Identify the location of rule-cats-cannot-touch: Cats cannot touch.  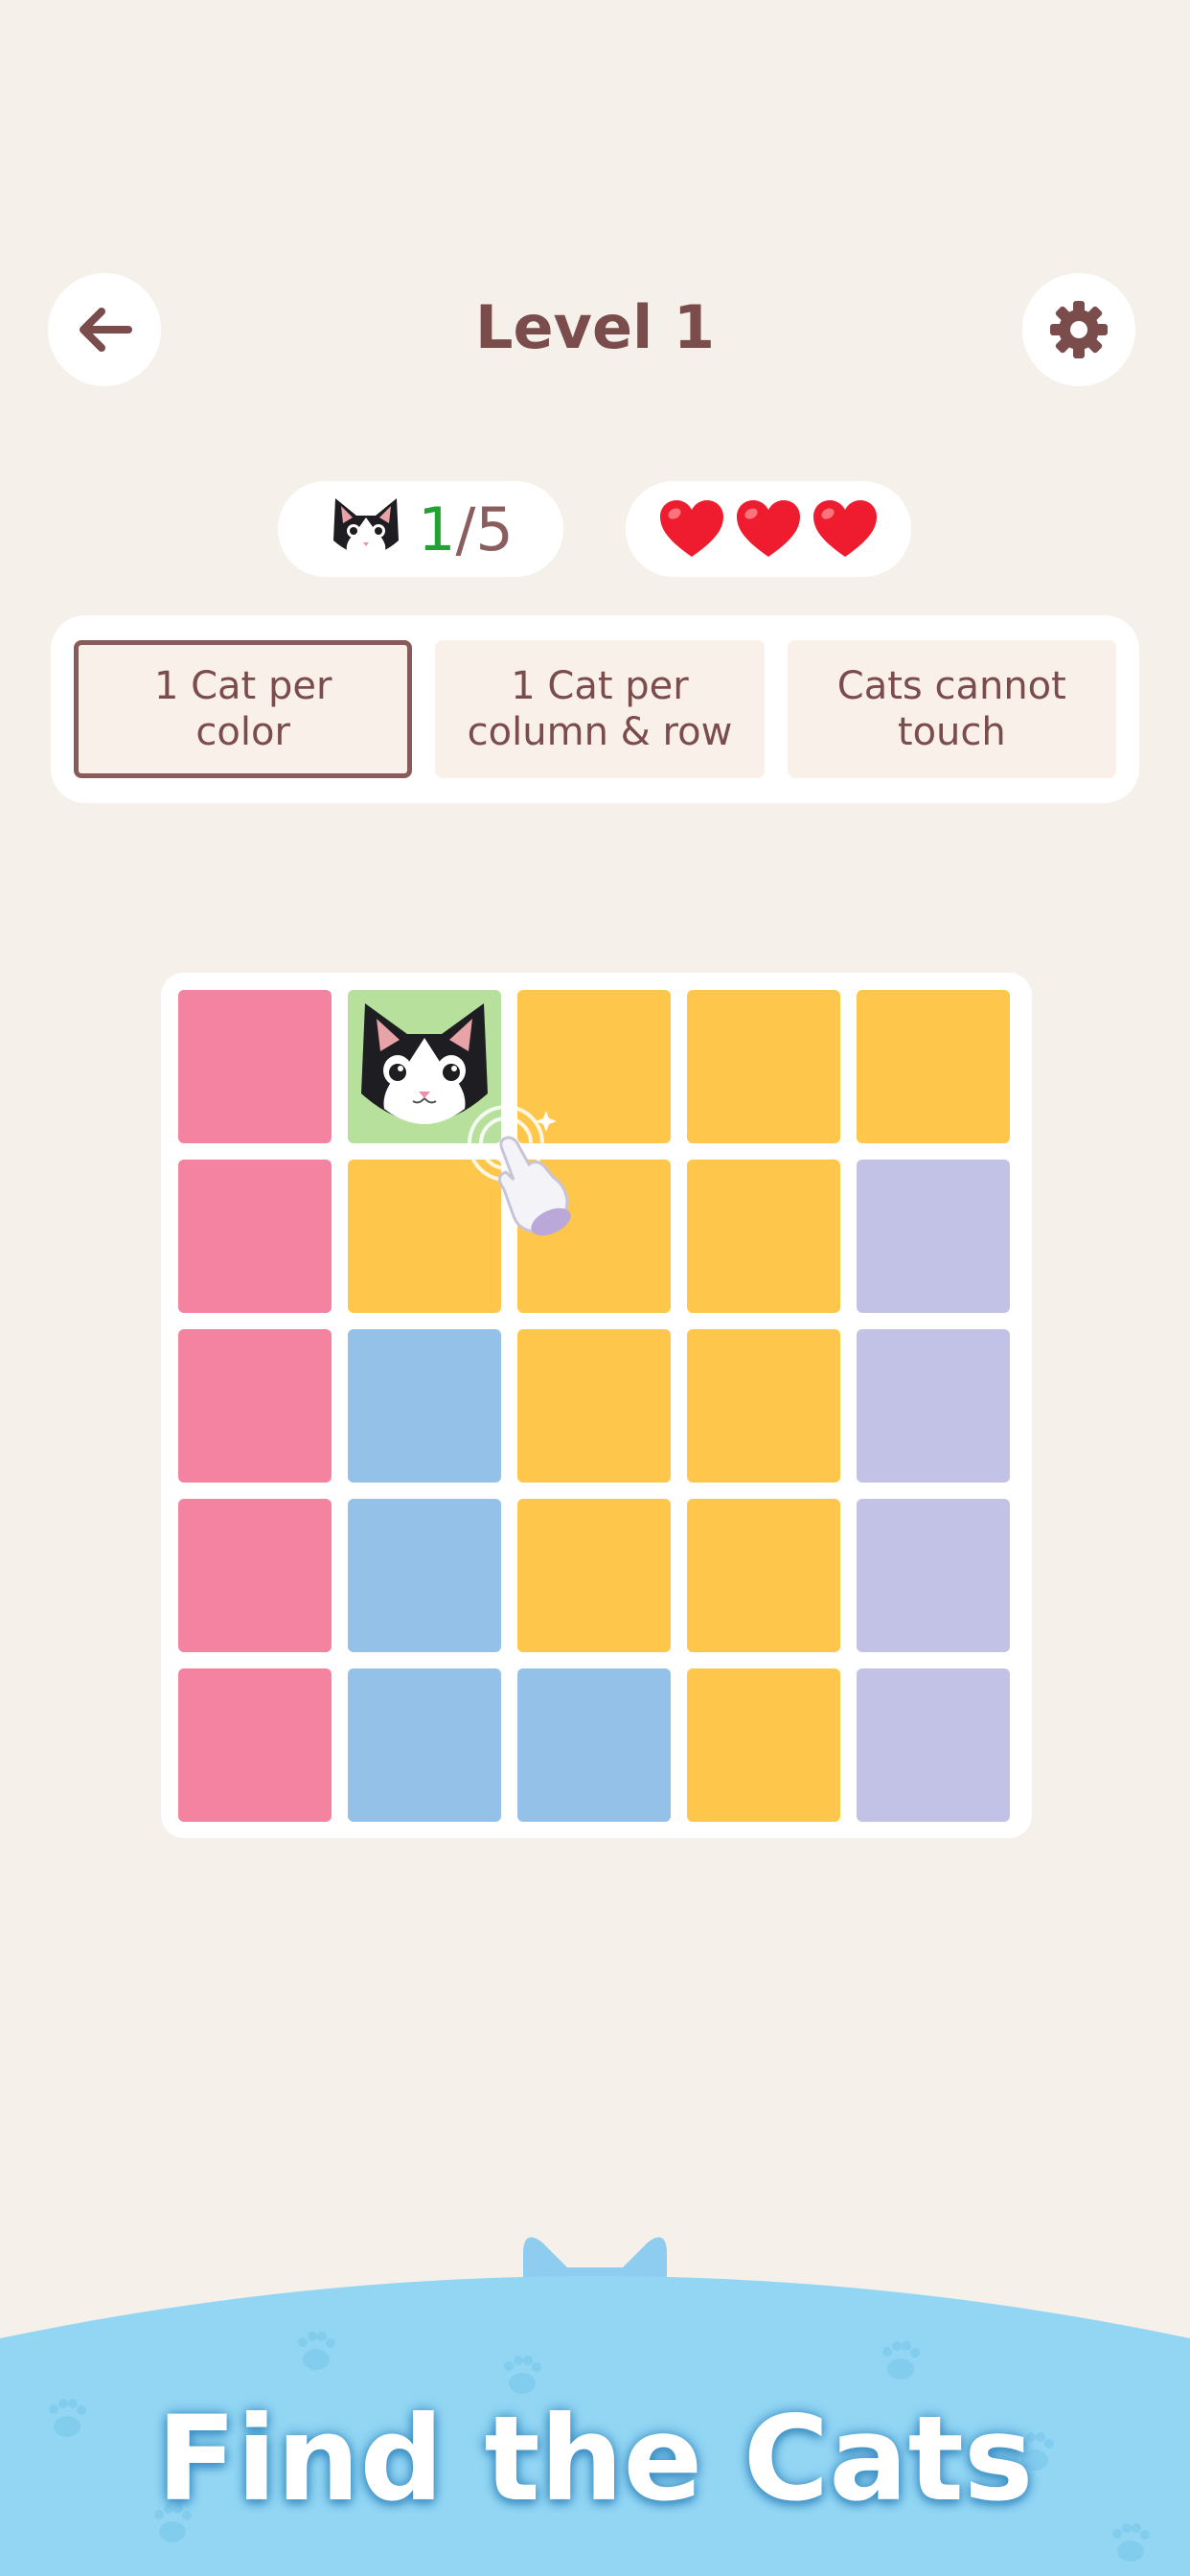
(952, 709).